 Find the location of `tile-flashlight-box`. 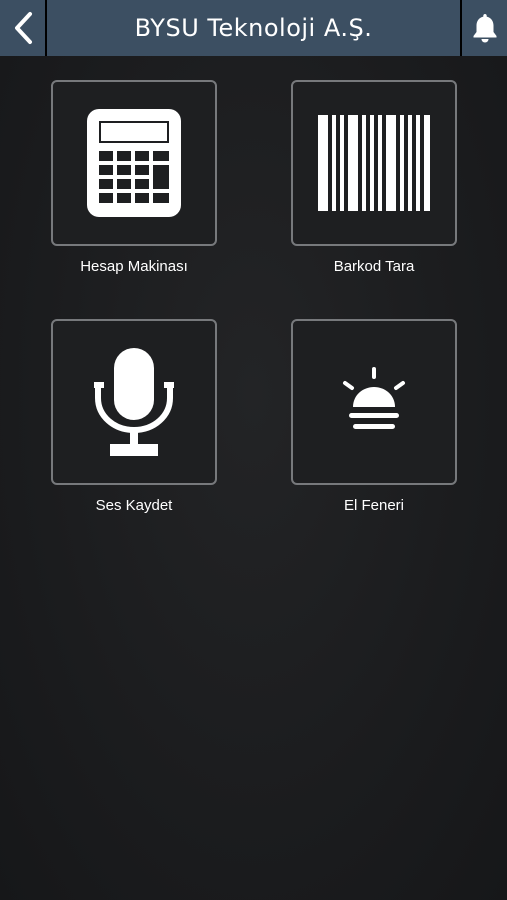

tile-flashlight-box is located at coordinates (374, 402).